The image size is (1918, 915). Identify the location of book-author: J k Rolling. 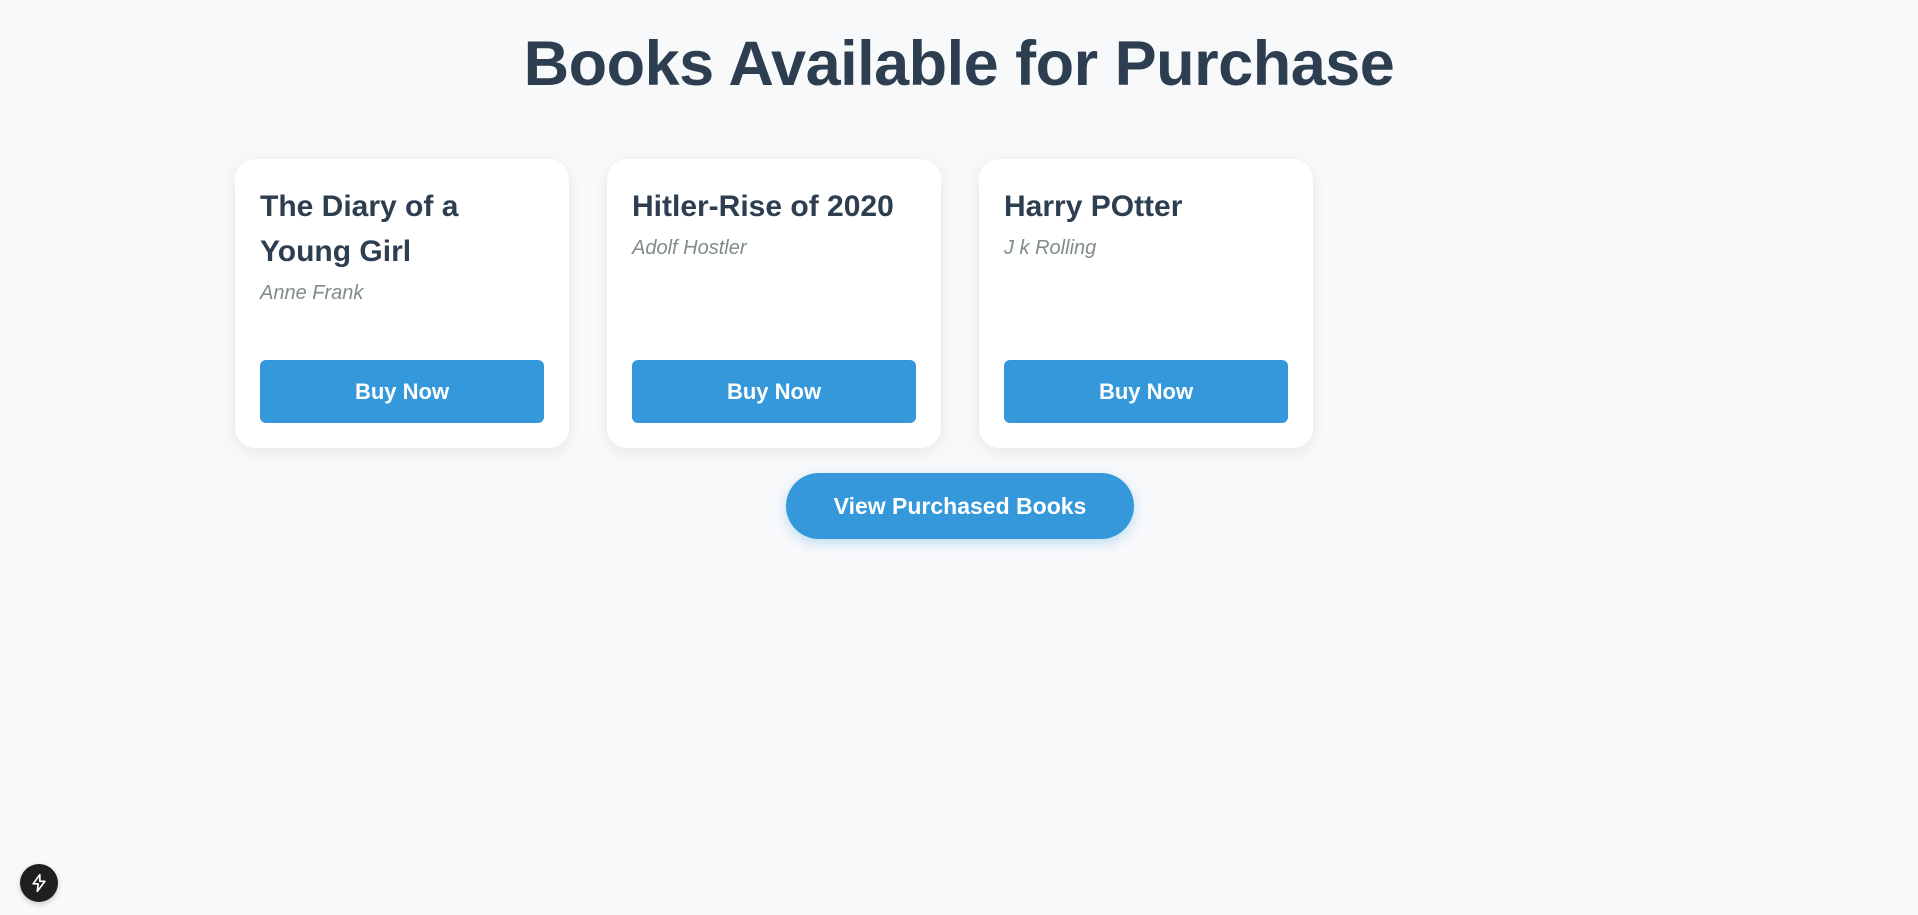
(1050, 248).